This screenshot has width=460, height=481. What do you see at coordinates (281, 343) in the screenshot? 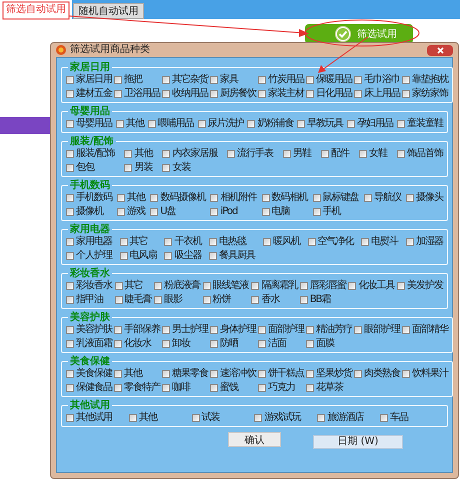
I see `category-checkbox: 洁面` at bounding box center [281, 343].